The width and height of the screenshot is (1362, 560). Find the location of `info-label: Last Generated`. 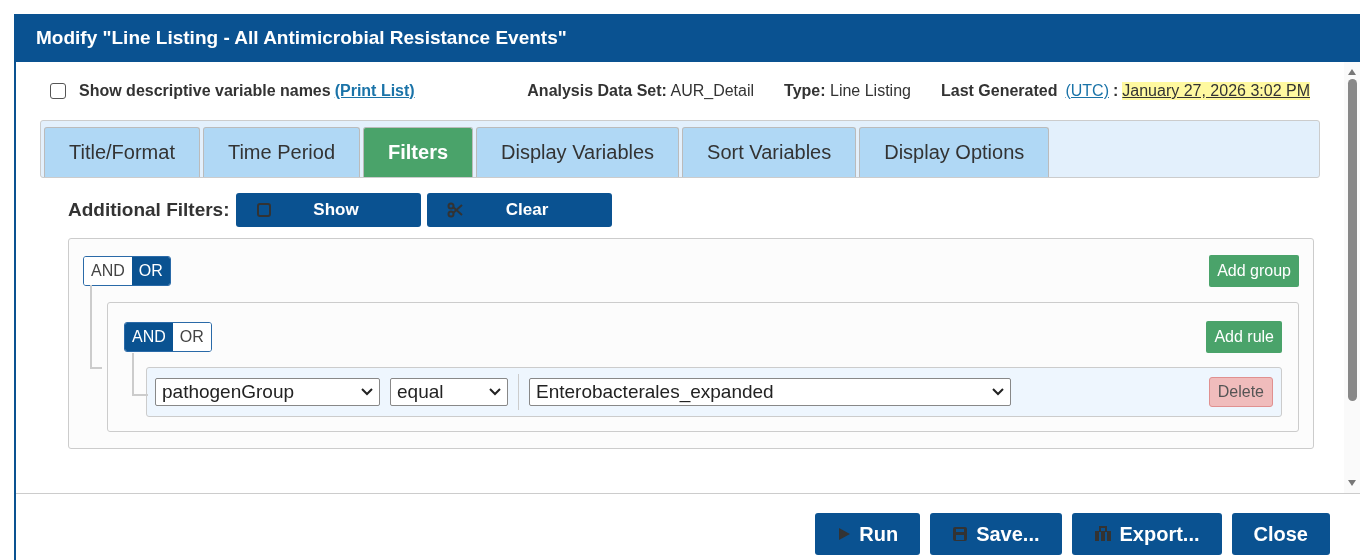

info-label: Last Generated is located at coordinates (999, 91).